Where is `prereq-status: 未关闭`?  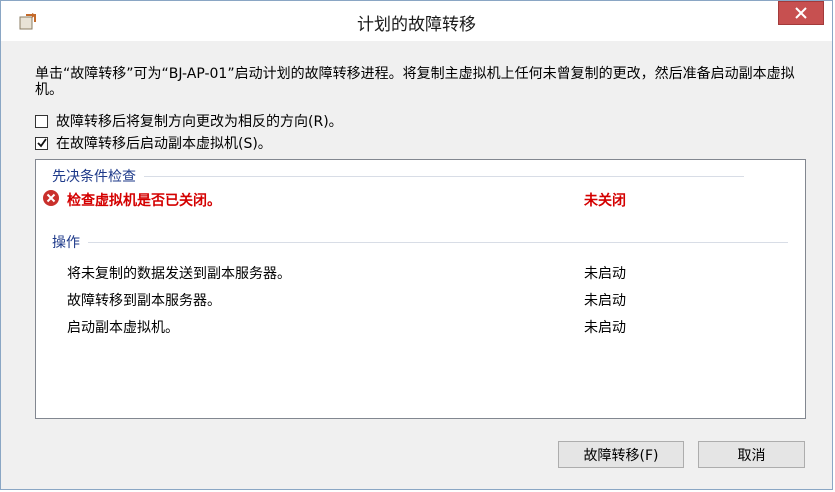
prereq-status: 未关闭 is located at coordinates (605, 201).